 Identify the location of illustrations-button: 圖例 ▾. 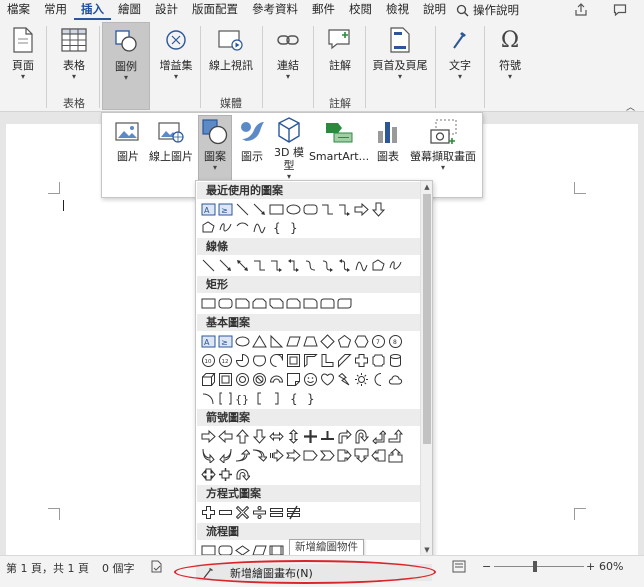
(126, 66).